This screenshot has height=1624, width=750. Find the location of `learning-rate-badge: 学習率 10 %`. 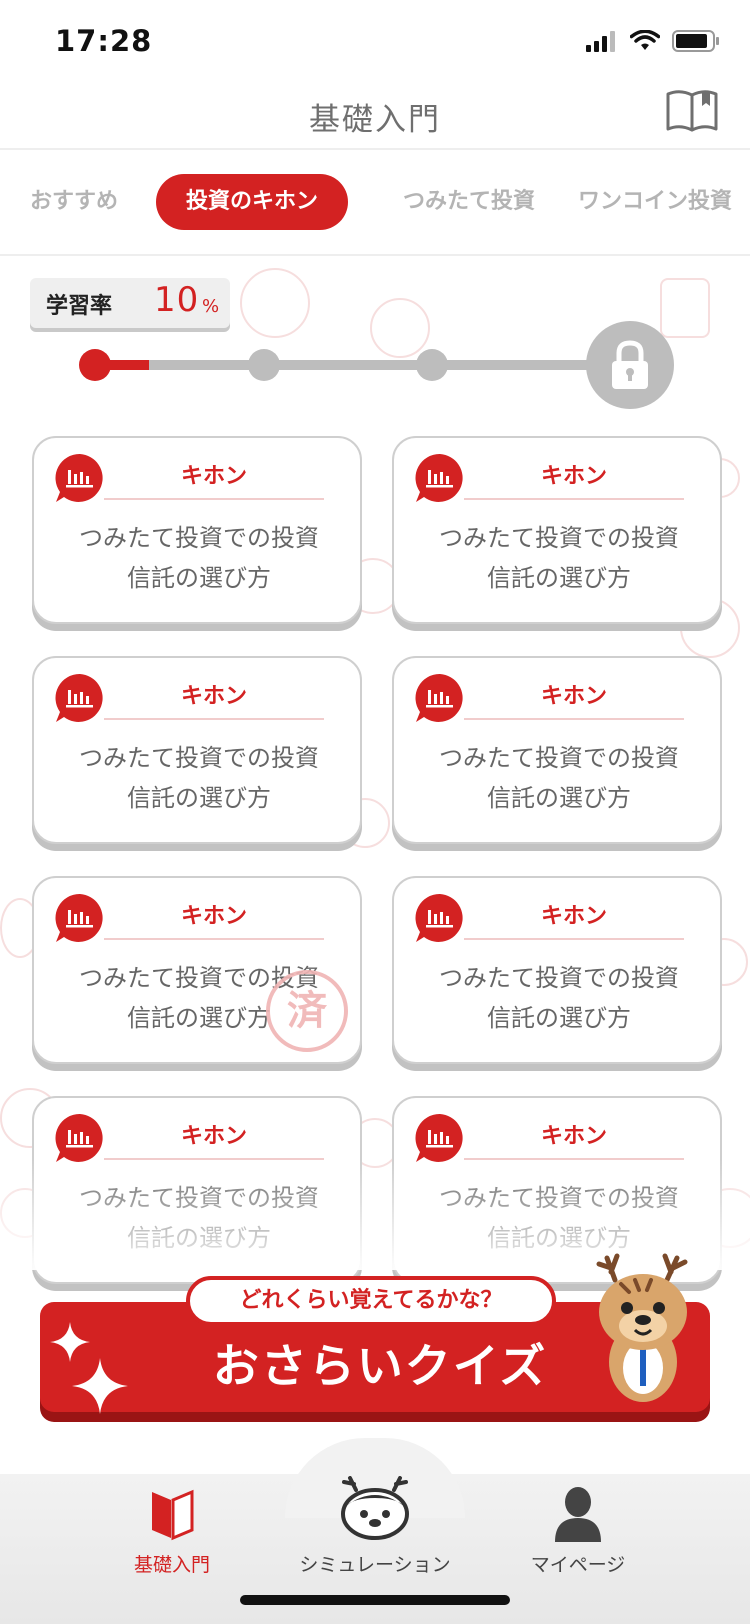

learning-rate-badge: 学習率 10 % is located at coordinates (130, 303).